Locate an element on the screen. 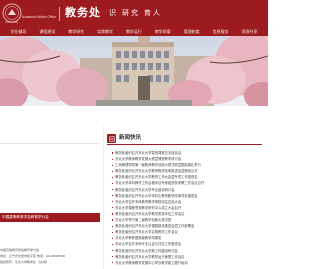 This screenshot has height=269, width=320. news-icon is located at coordinates (111, 138).